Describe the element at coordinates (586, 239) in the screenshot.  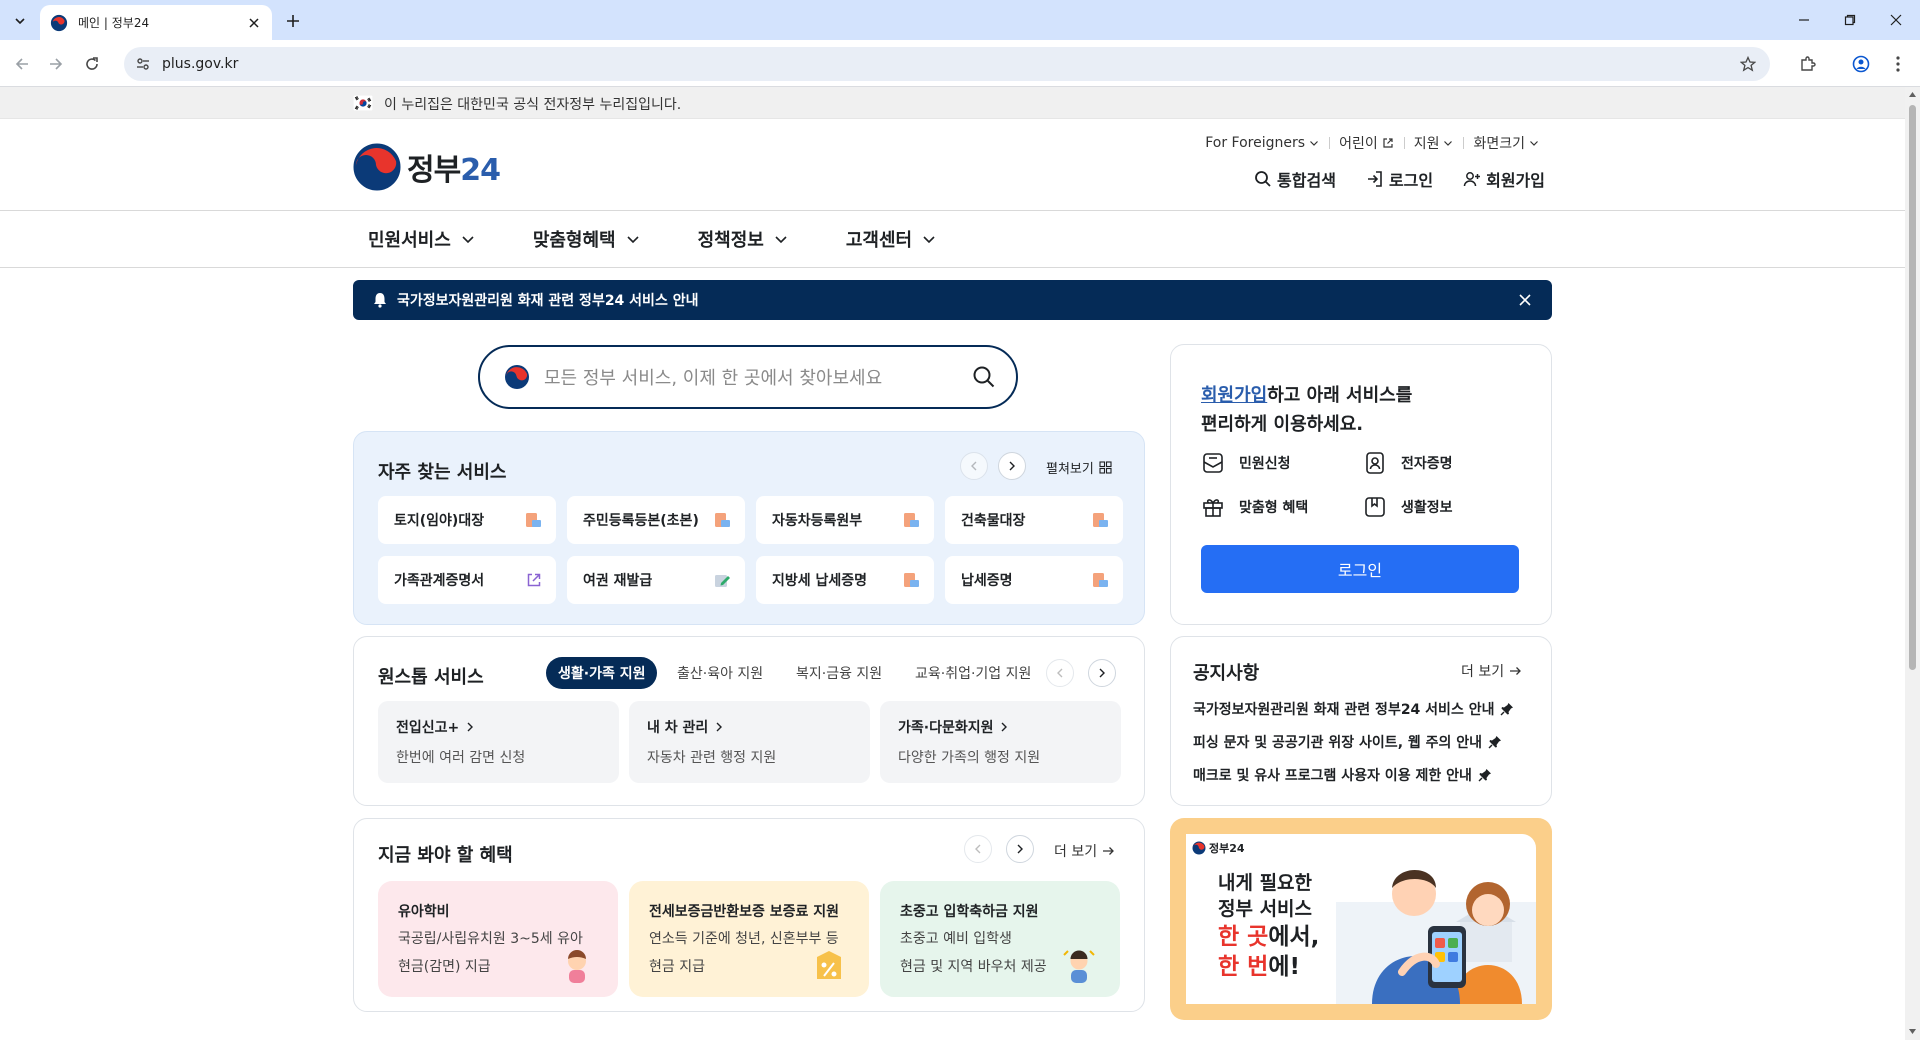
I see `gnb-custom-benefits: 맞춤형혜택` at that location.